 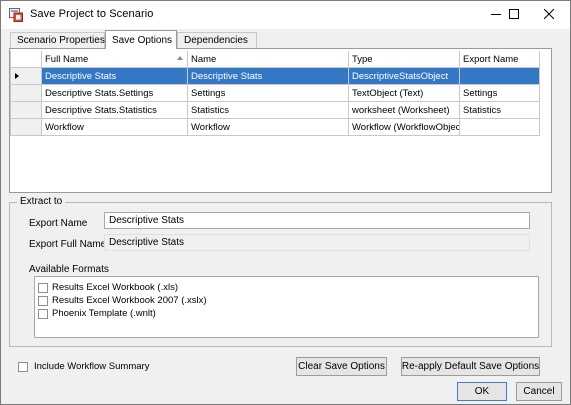 What do you see at coordinates (204, 59) in the screenshot?
I see `column-header-label: Name` at bounding box center [204, 59].